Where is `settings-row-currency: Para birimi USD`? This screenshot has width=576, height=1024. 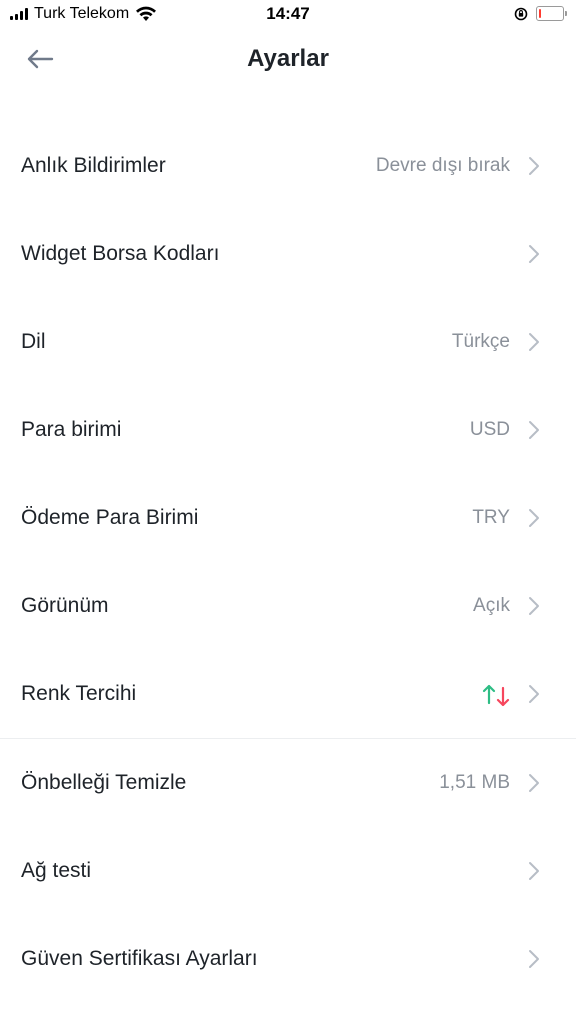
settings-row-currency: Para birimi USD is located at coordinates (288, 430).